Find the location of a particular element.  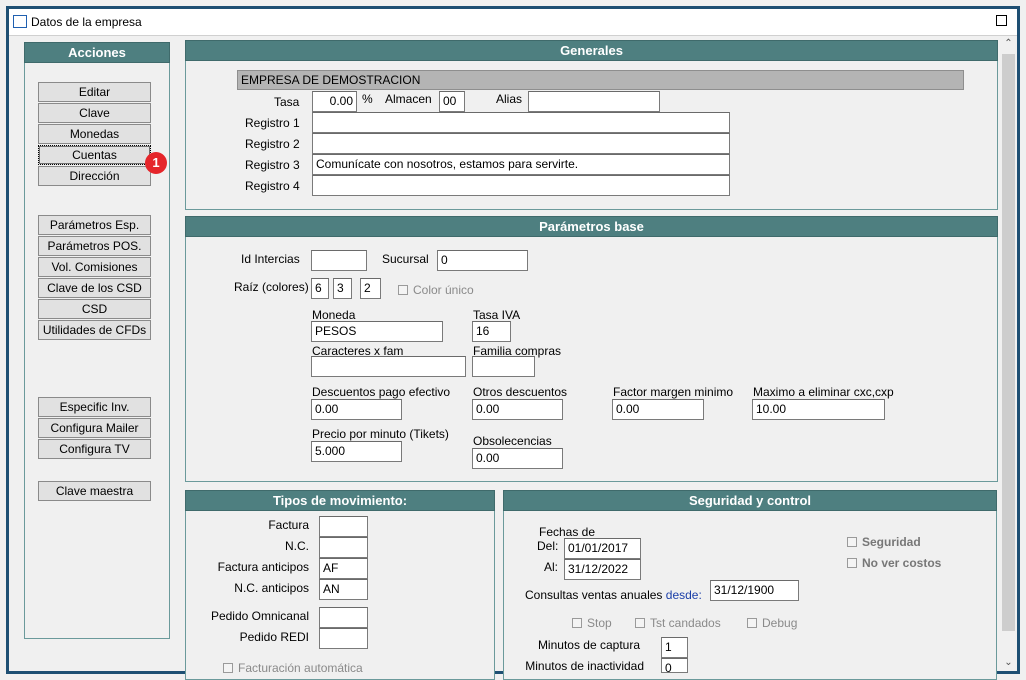

debug-checkbox: Debug is located at coordinates (772, 623).